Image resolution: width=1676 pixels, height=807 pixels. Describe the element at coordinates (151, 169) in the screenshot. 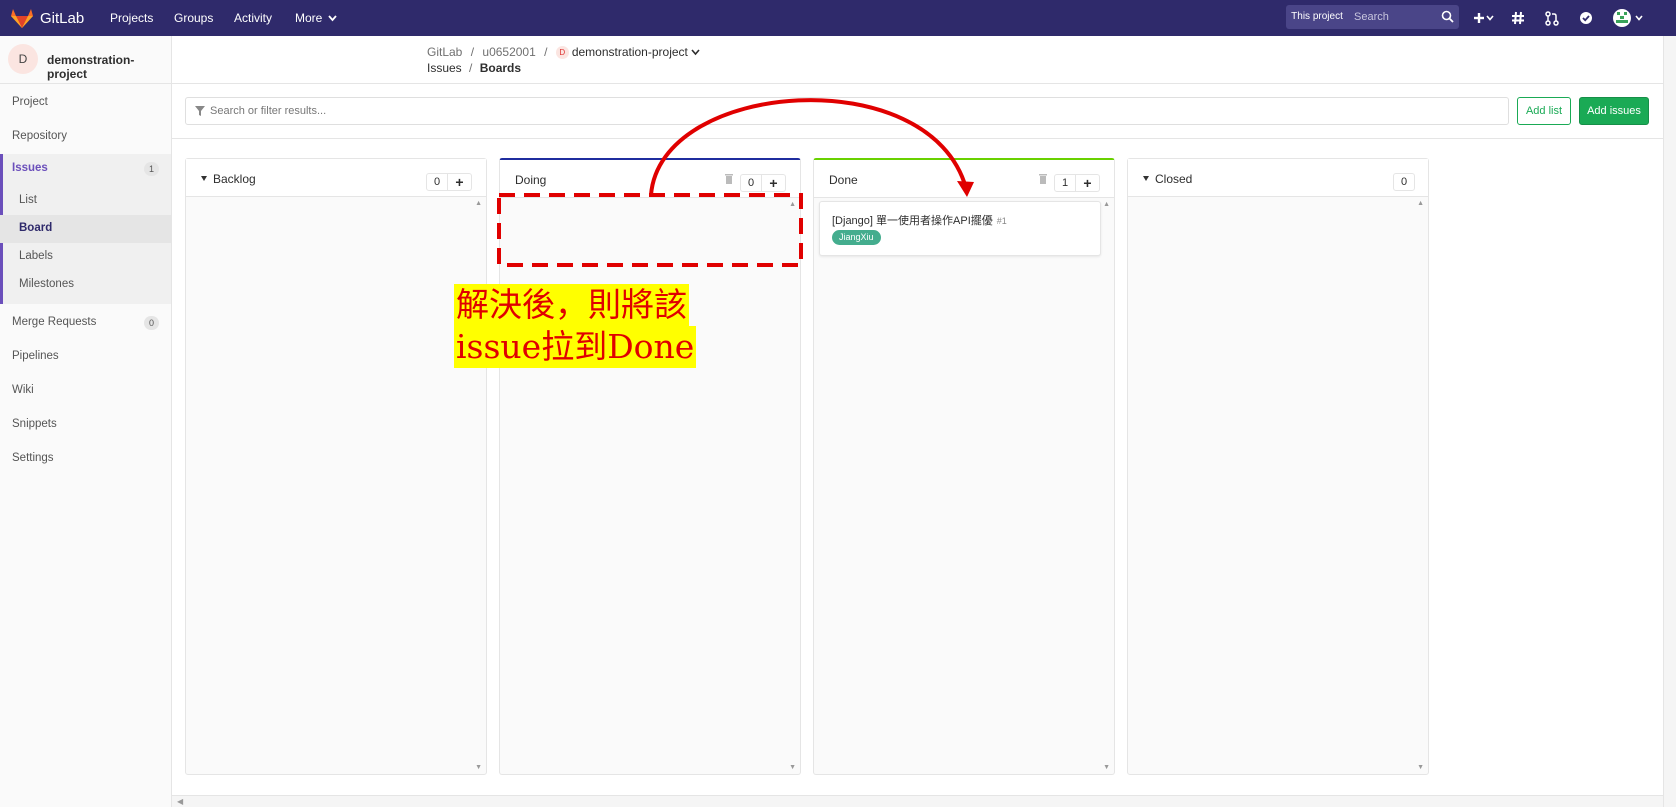

I see `issues-count-badge: 1` at that location.